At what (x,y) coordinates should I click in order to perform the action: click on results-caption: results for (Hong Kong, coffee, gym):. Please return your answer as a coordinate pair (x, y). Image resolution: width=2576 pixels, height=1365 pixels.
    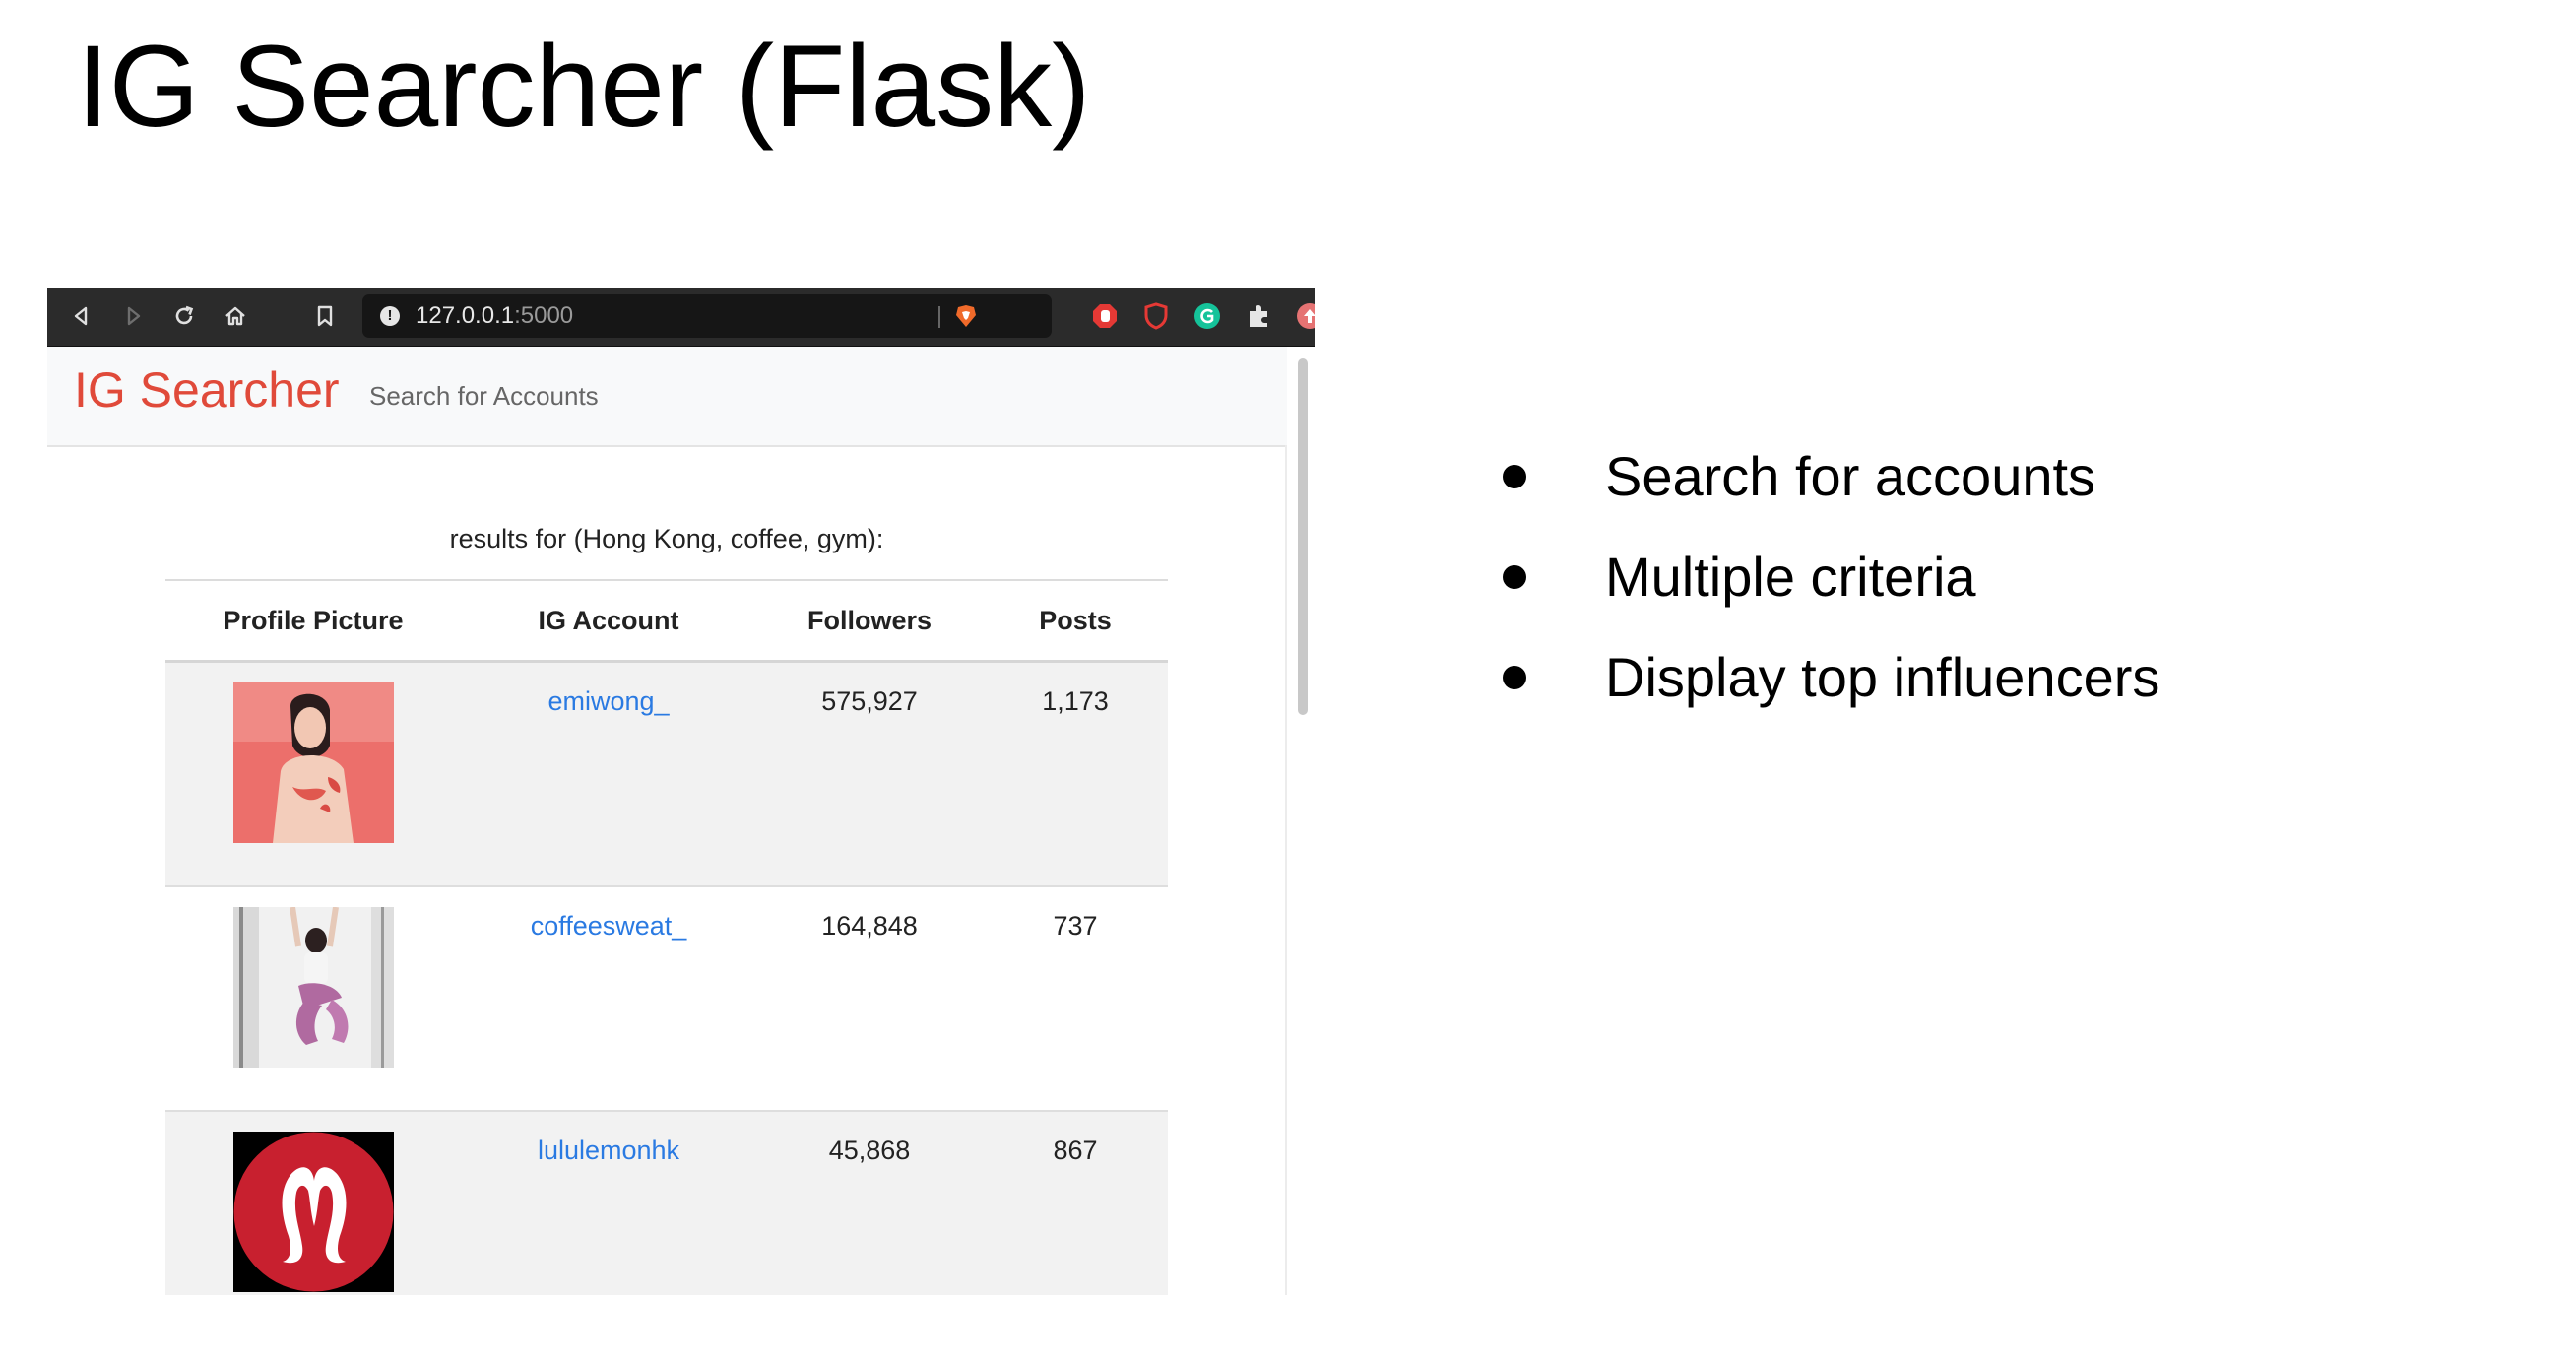
    Looking at the image, I should click on (666, 538).